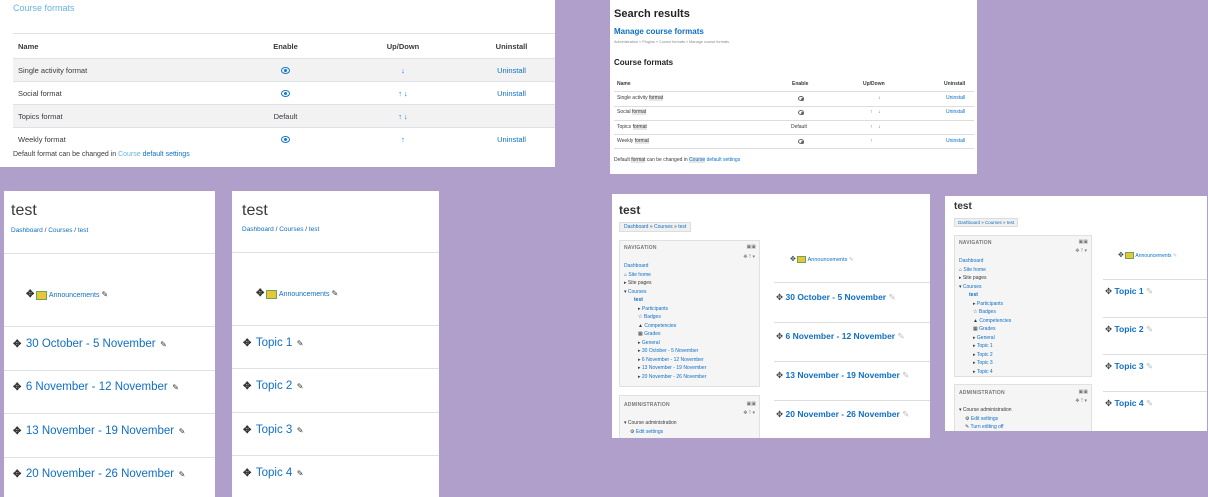 The image size is (1208, 497). What do you see at coordinates (44, 8) in the screenshot?
I see `course-formats-heading: Course formats` at bounding box center [44, 8].